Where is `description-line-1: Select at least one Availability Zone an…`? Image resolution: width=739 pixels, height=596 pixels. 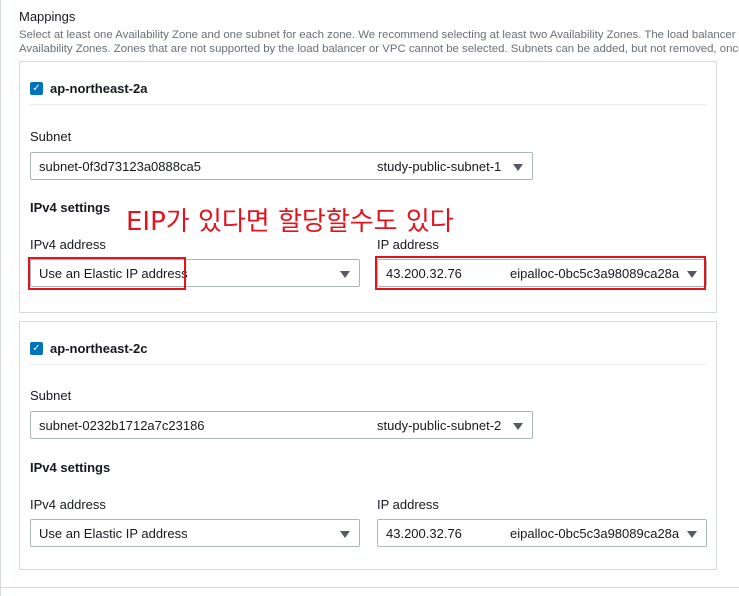
description-line-1: Select at least one Availability Zone an… is located at coordinates (379, 35).